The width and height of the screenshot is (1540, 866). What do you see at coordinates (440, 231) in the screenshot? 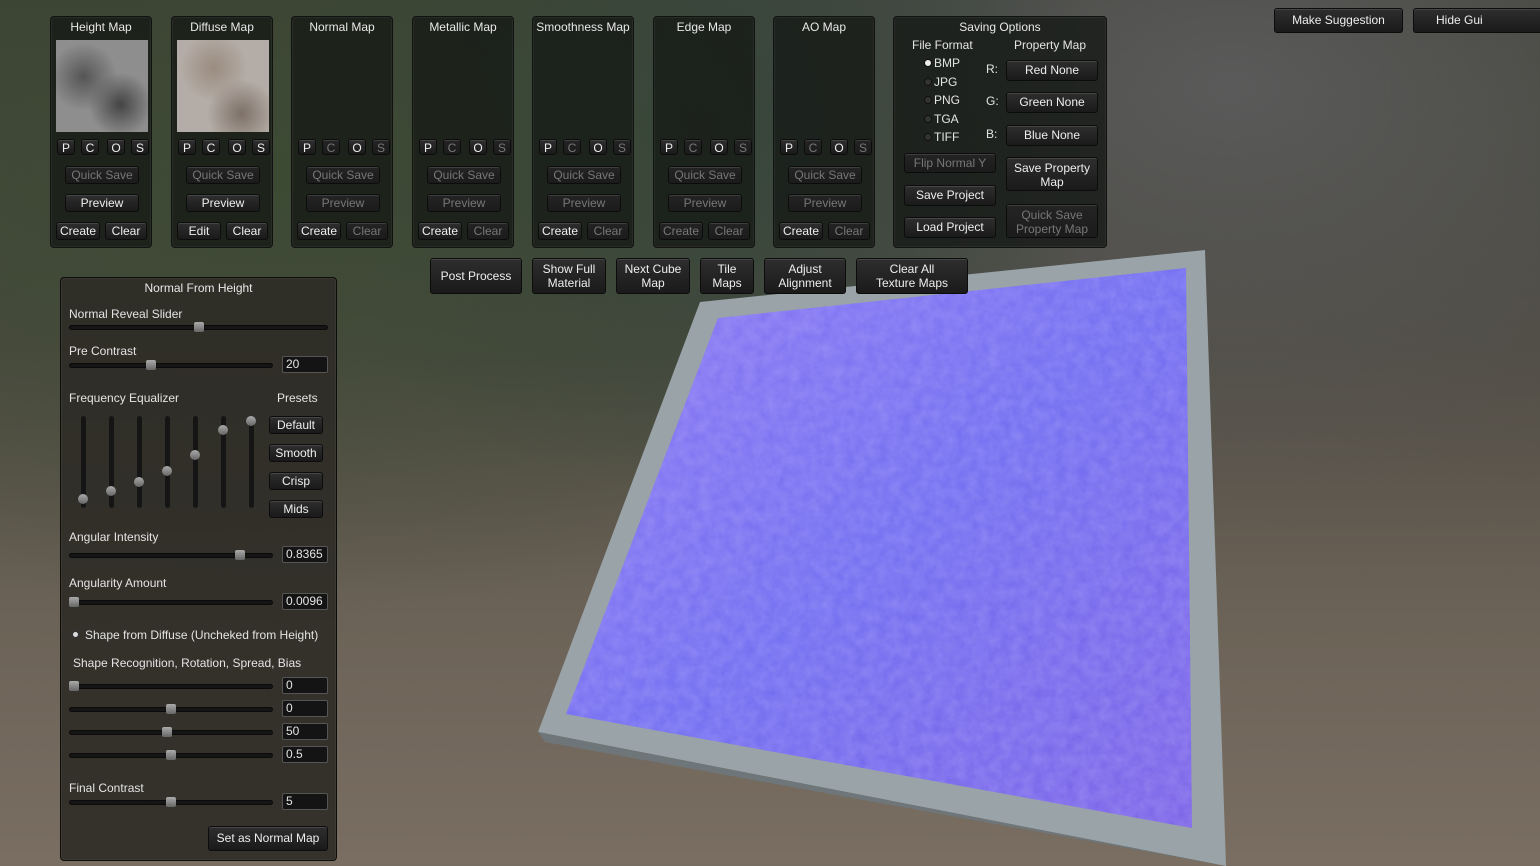
I see `metallic-map-create-button: Create` at bounding box center [440, 231].